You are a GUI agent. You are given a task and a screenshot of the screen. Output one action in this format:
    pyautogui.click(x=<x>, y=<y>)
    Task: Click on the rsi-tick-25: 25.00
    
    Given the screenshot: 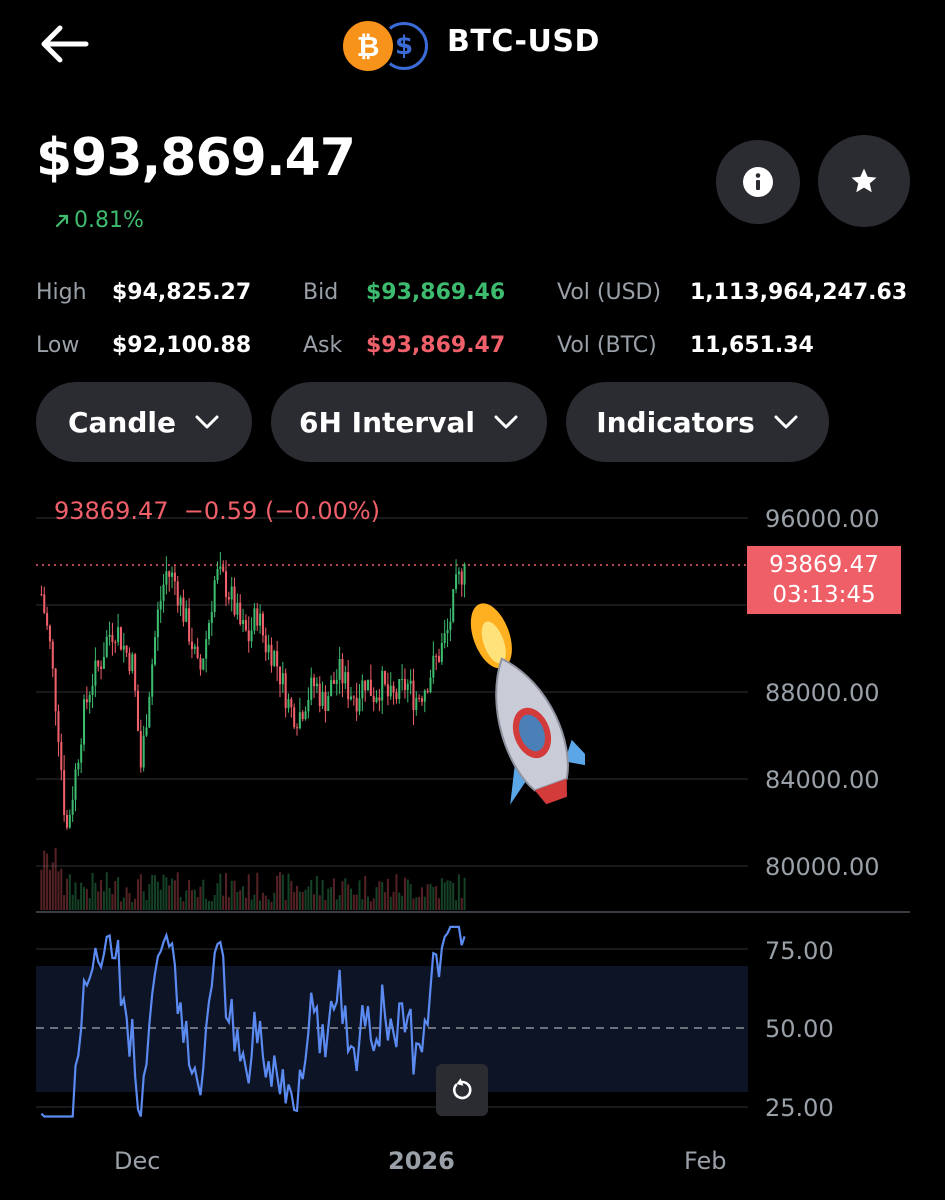 What is the action you would take?
    pyautogui.click(x=799, y=1108)
    